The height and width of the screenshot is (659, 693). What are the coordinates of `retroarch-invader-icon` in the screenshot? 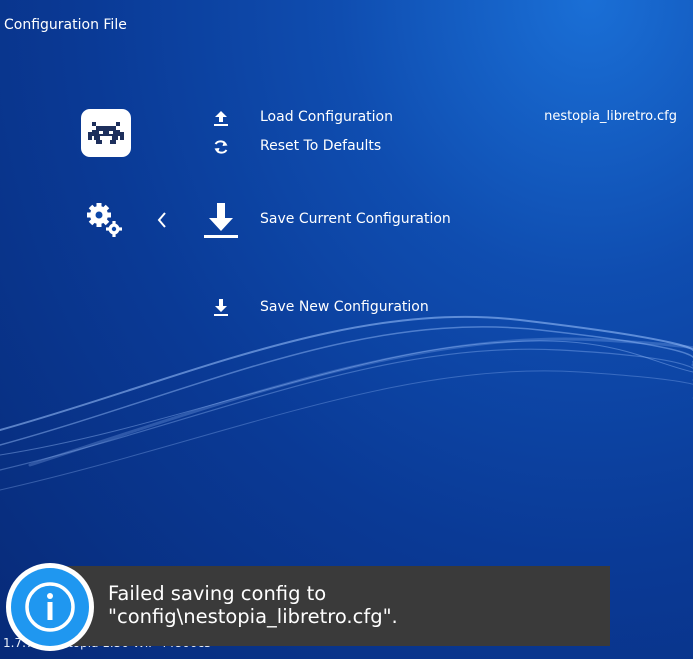 It's located at (106, 133).